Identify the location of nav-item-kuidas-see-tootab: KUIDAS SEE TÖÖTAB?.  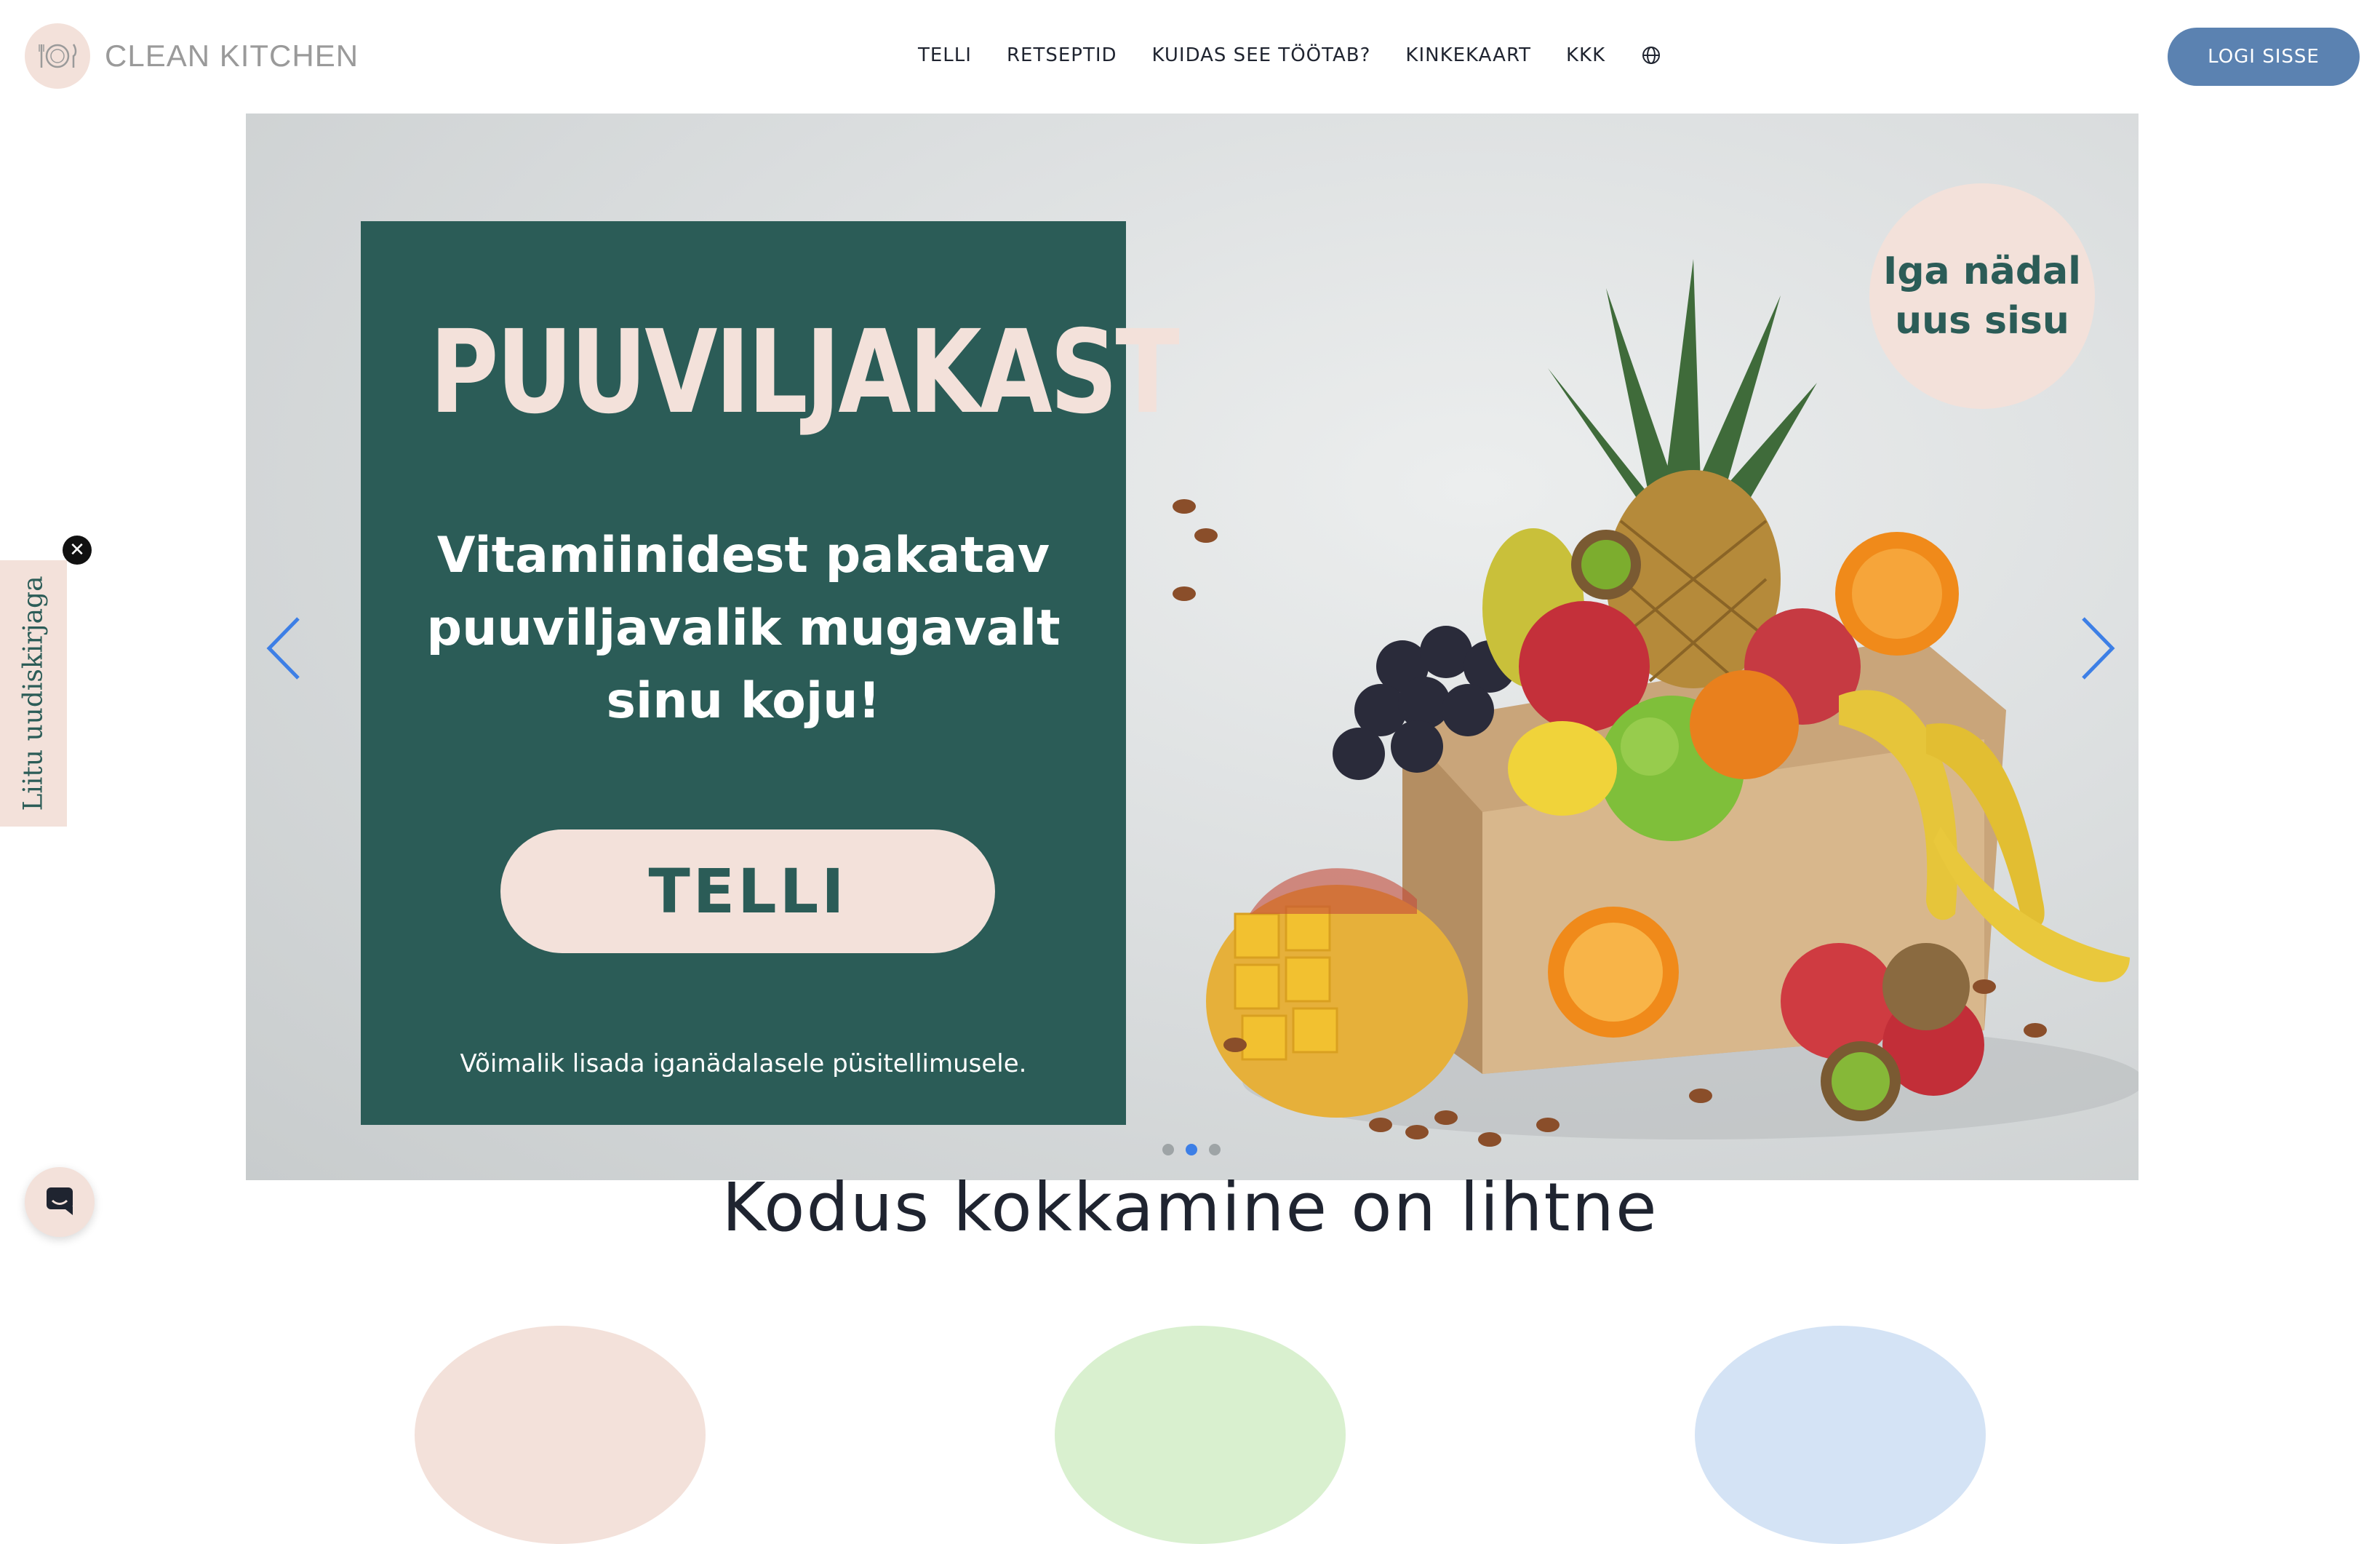
(1261, 55).